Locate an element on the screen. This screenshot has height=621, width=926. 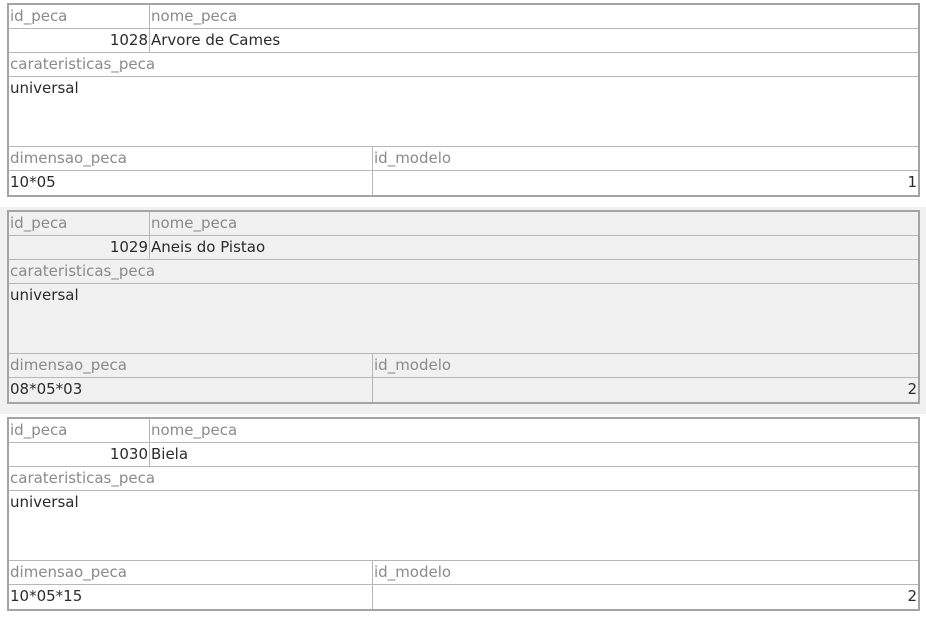
id-peca-field: 1029 is located at coordinates (79, 248).